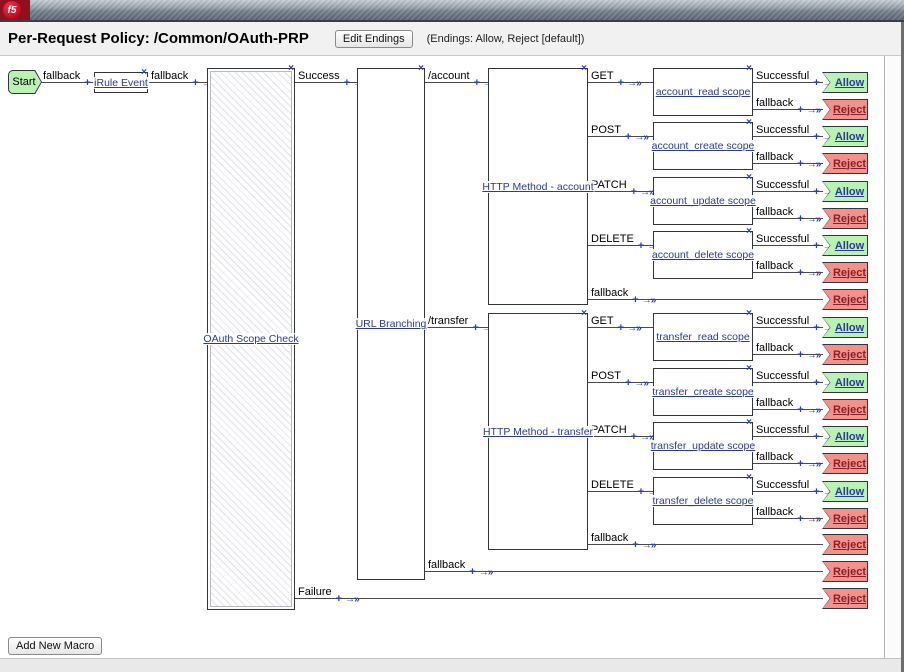  What do you see at coordinates (703, 92) in the screenshot?
I see `account-read-scope-label: account_read scope` at bounding box center [703, 92].